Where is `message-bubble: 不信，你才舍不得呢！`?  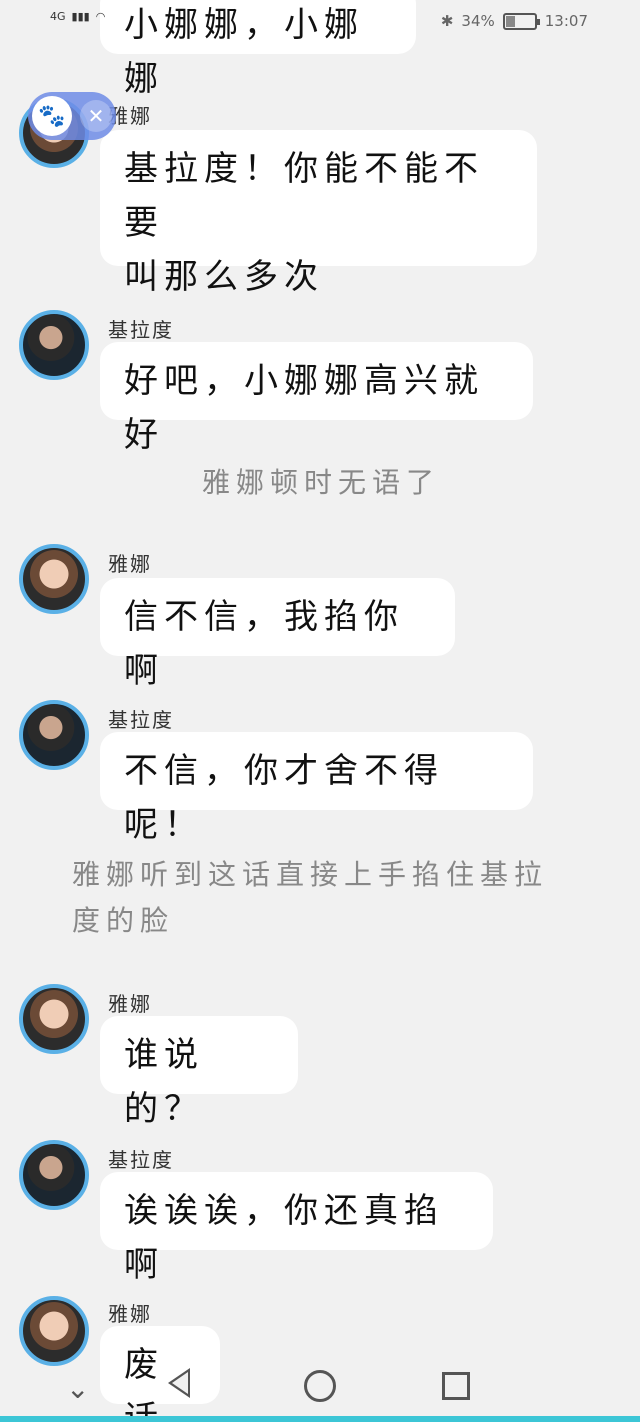
message-bubble: 不信，你才舍不得呢！ is located at coordinates (316, 788).